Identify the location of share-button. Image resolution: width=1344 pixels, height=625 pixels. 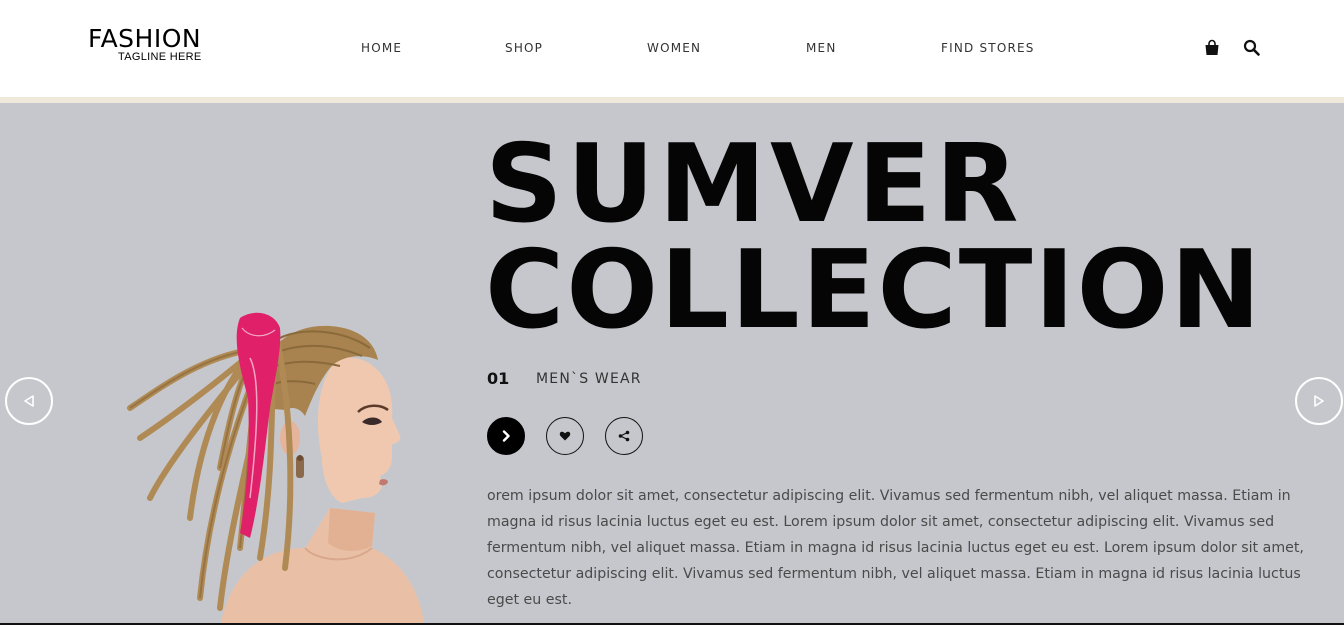
(624, 436).